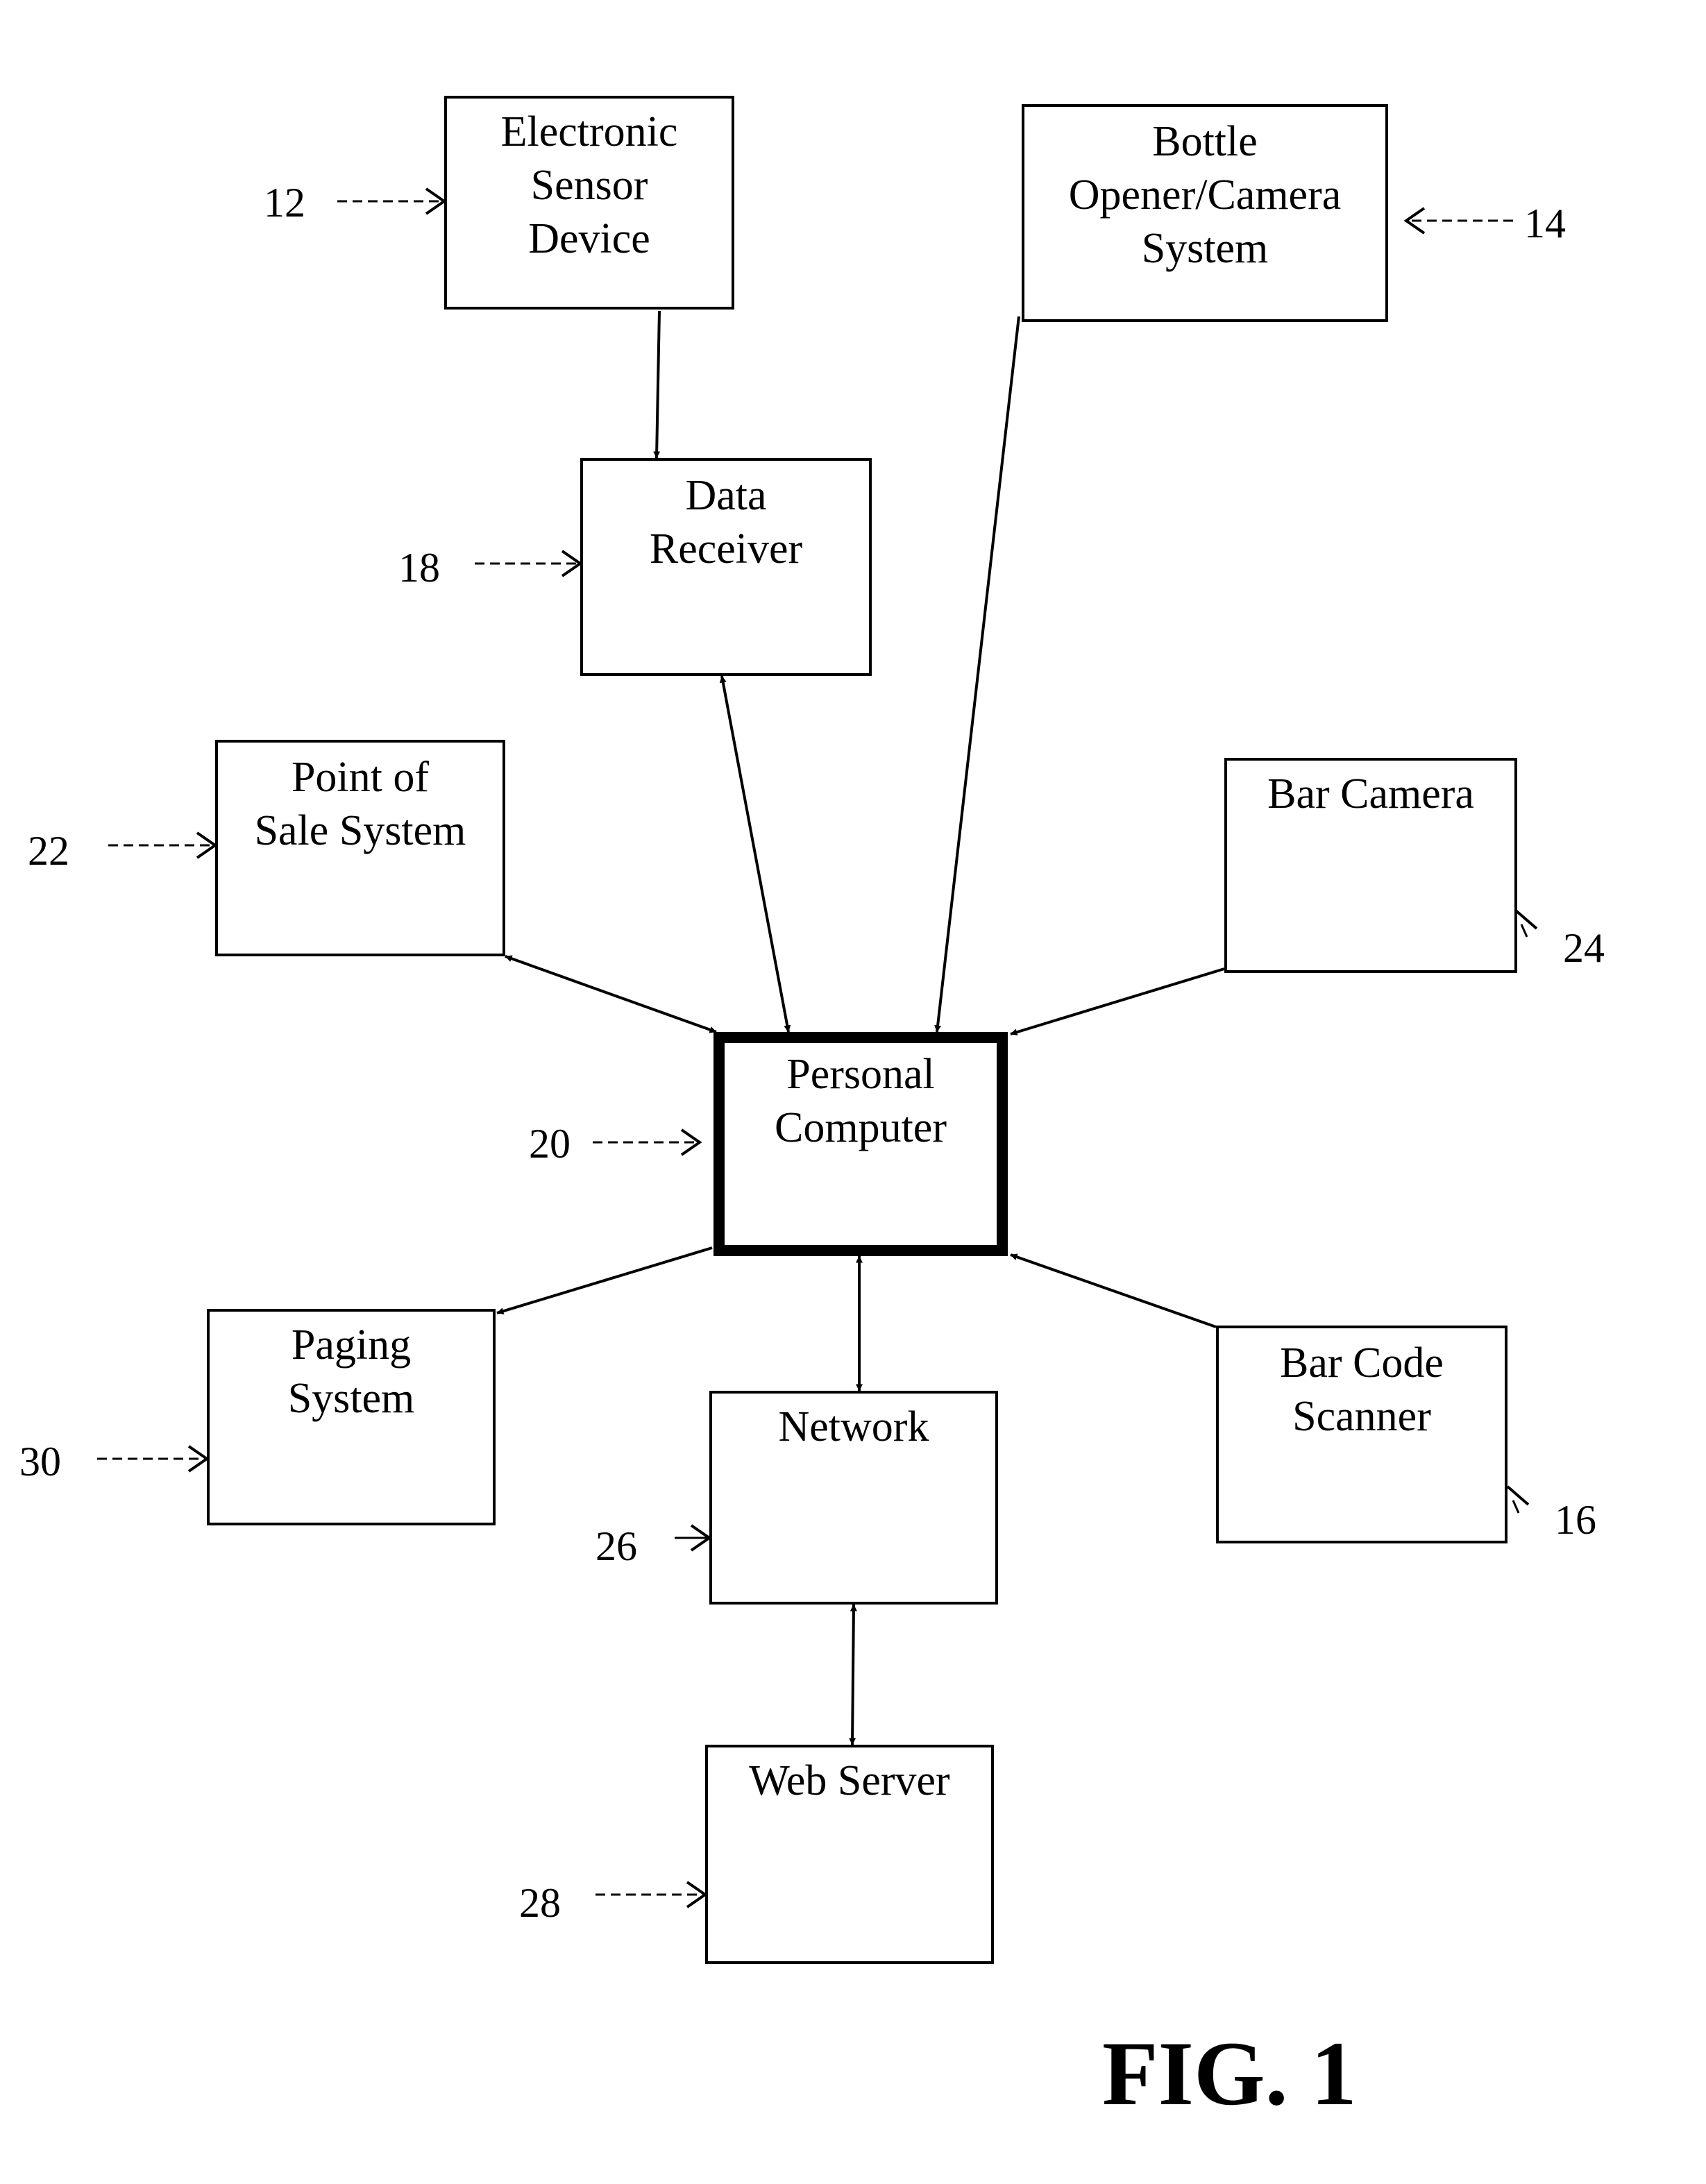 The image size is (1706, 2184). I want to click on node-network: Network, so click(853, 1498).